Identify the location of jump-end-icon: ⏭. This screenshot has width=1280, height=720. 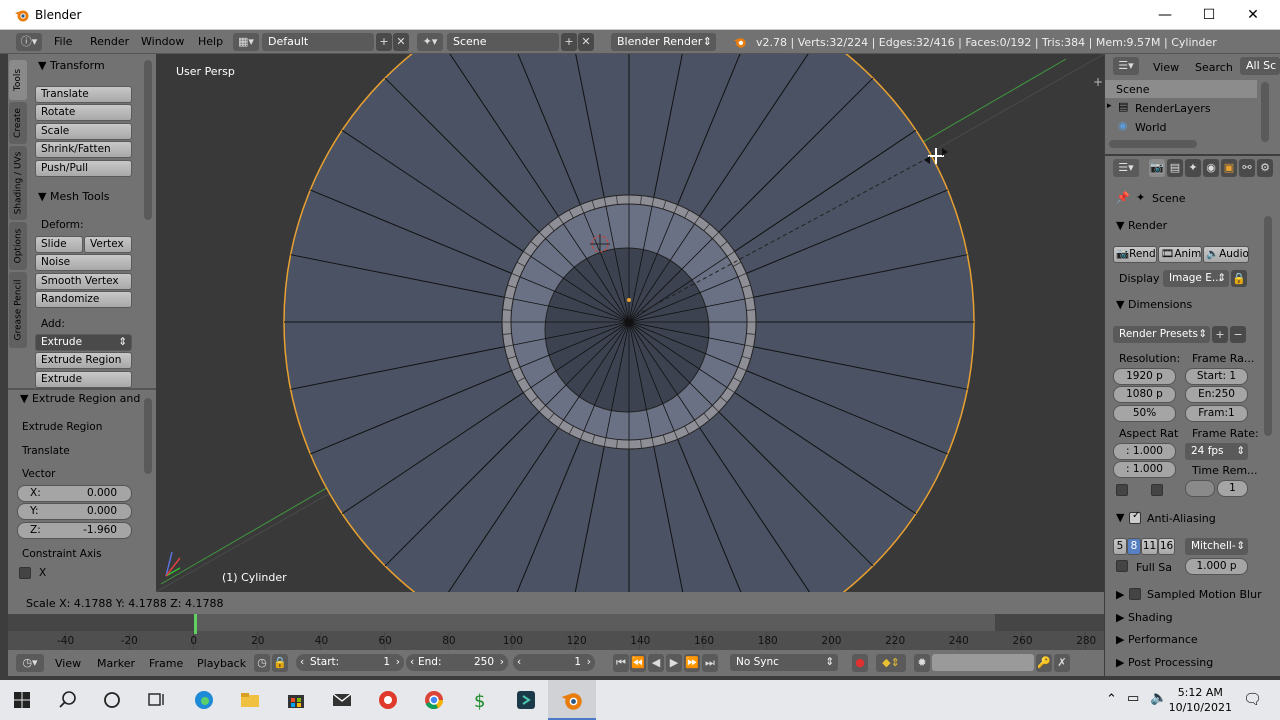
(710, 663).